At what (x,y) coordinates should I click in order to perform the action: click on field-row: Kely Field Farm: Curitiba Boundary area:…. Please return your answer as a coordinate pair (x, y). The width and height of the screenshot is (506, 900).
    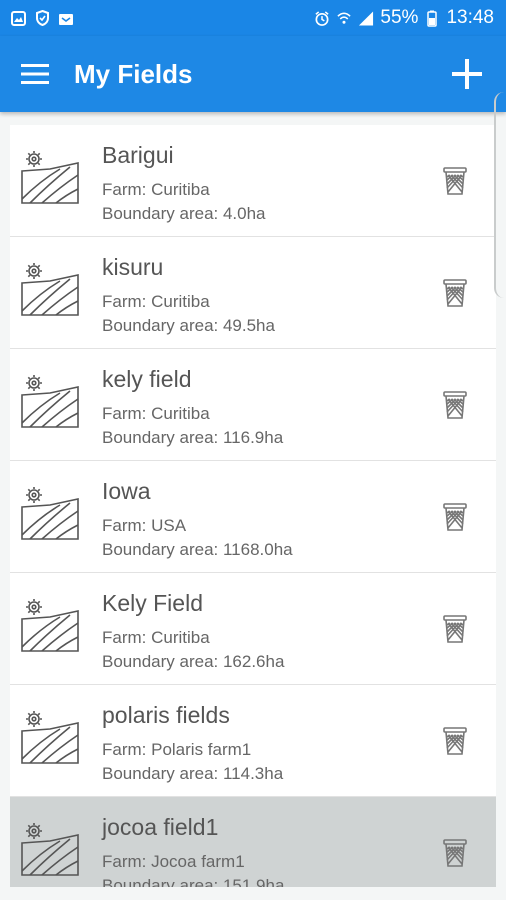
    Looking at the image, I should click on (253, 629).